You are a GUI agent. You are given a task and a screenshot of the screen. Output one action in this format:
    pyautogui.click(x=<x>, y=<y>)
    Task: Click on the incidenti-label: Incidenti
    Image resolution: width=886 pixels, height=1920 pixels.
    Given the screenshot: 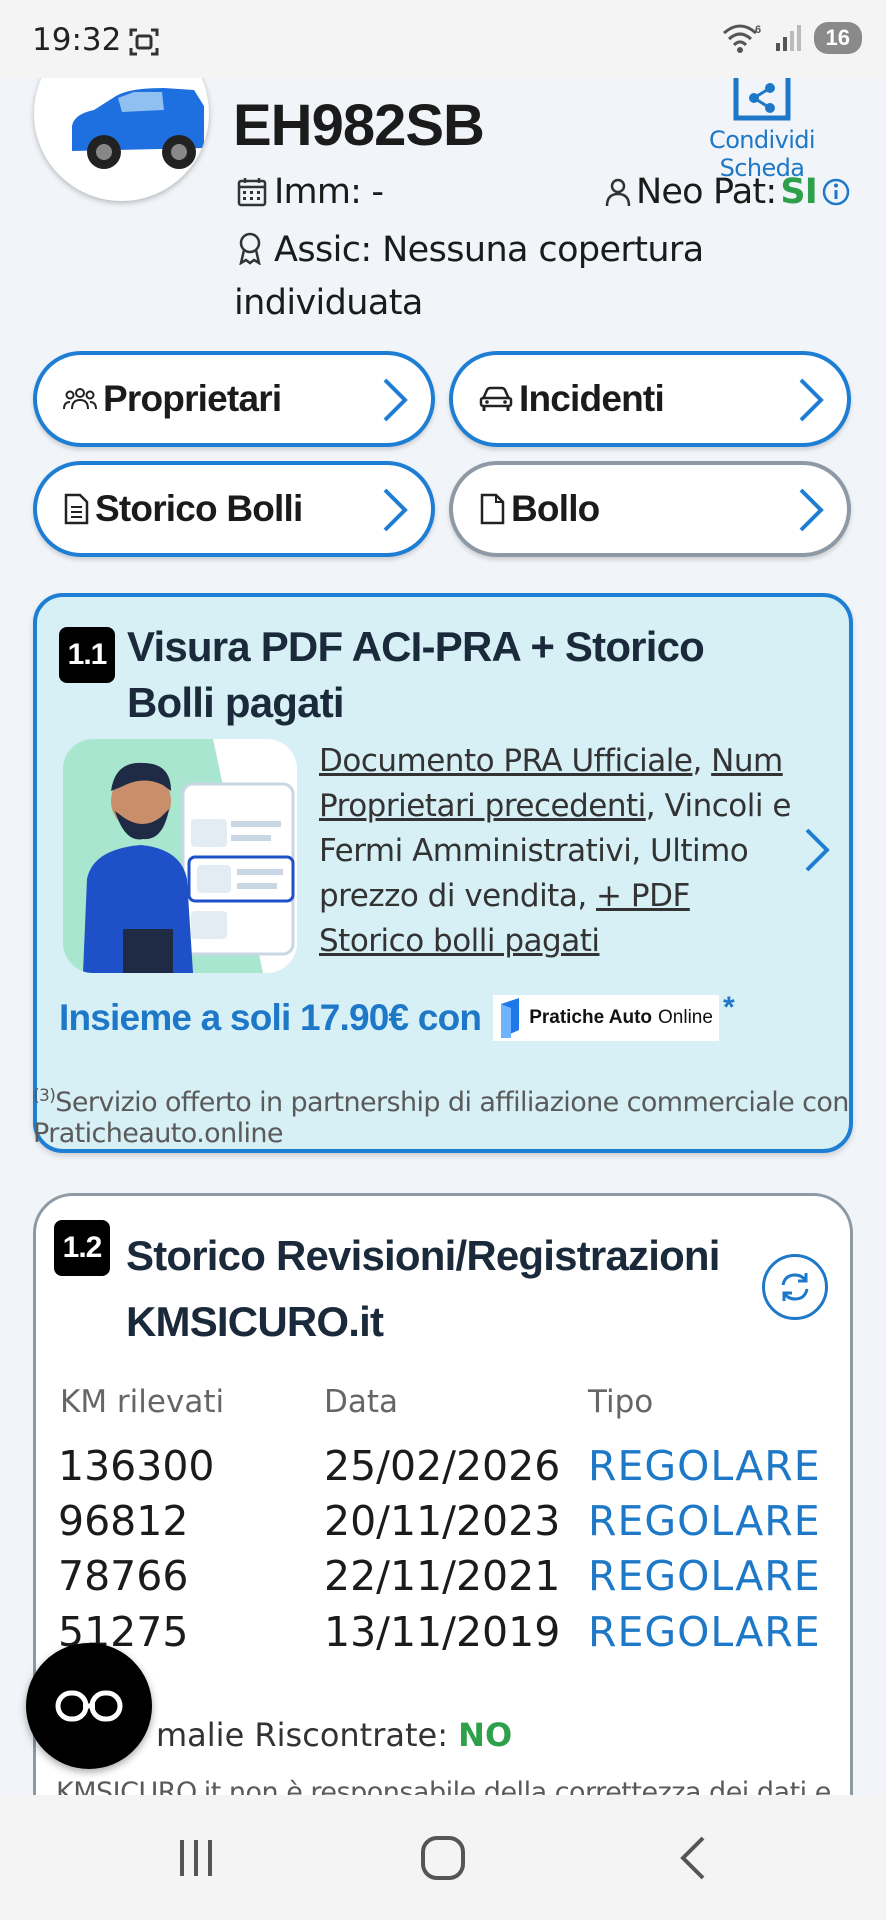 What is the action you would take?
    pyautogui.click(x=592, y=398)
    